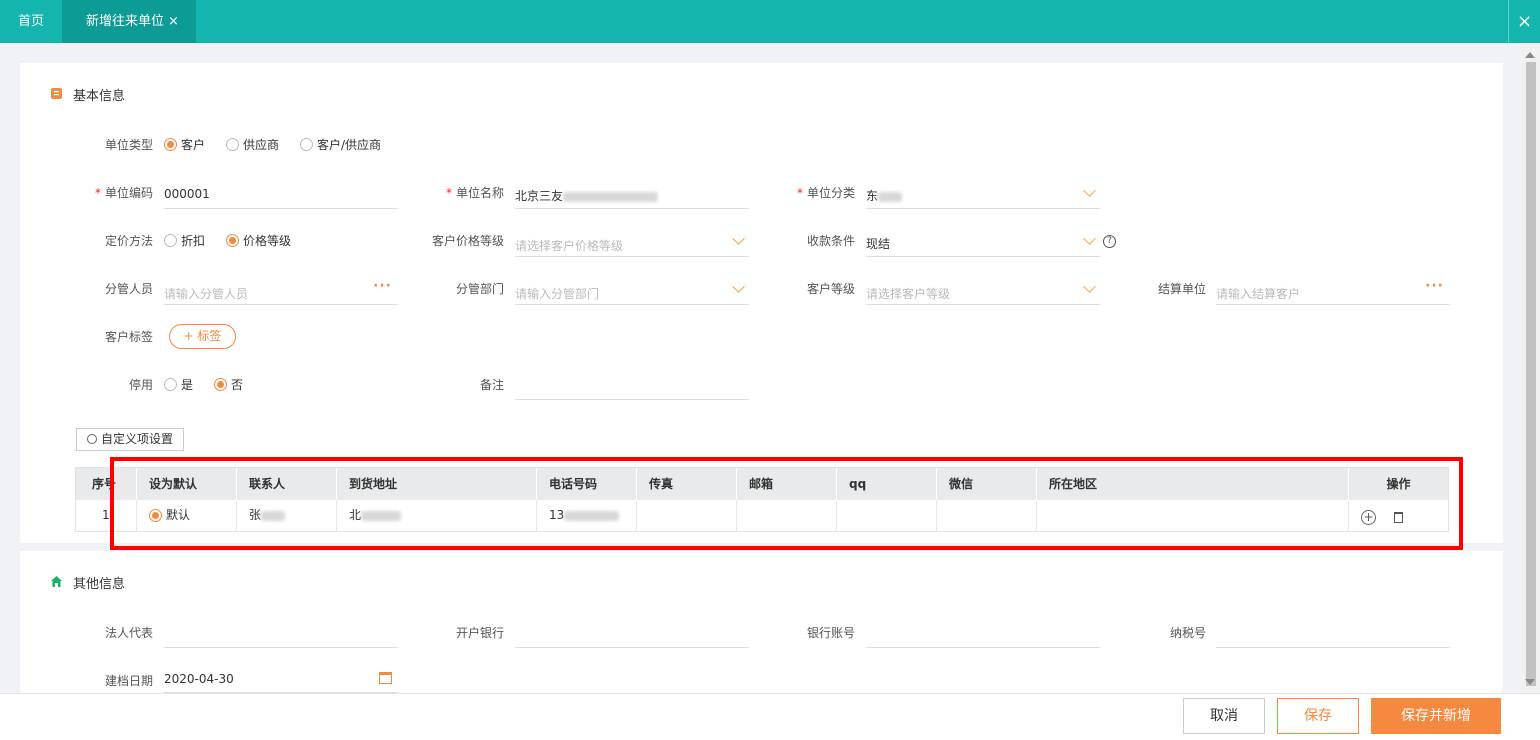  I want to click on scrollbar-thumb, so click(1531, 374).